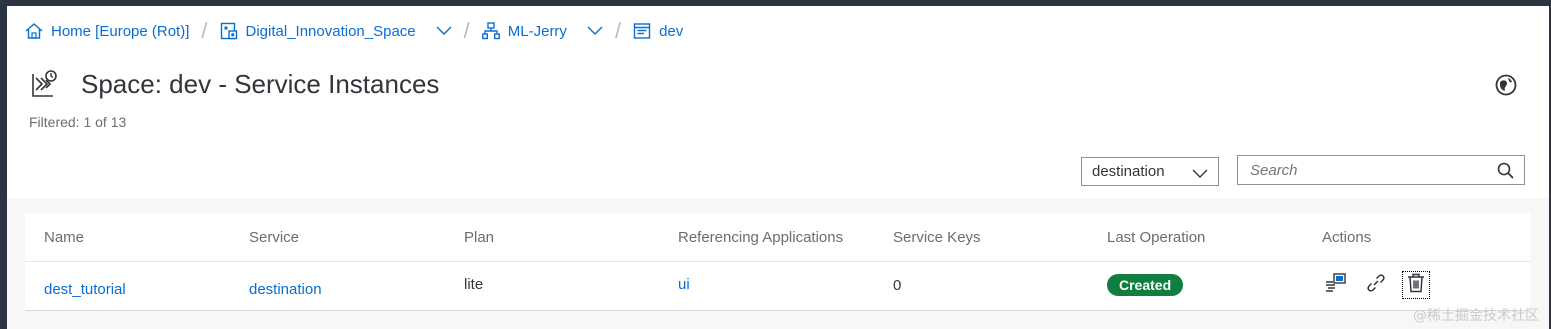 This screenshot has height=329, width=1551. Describe the element at coordinates (479, 237) in the screenshot. I see `column-header-plan: Plan` at that location.